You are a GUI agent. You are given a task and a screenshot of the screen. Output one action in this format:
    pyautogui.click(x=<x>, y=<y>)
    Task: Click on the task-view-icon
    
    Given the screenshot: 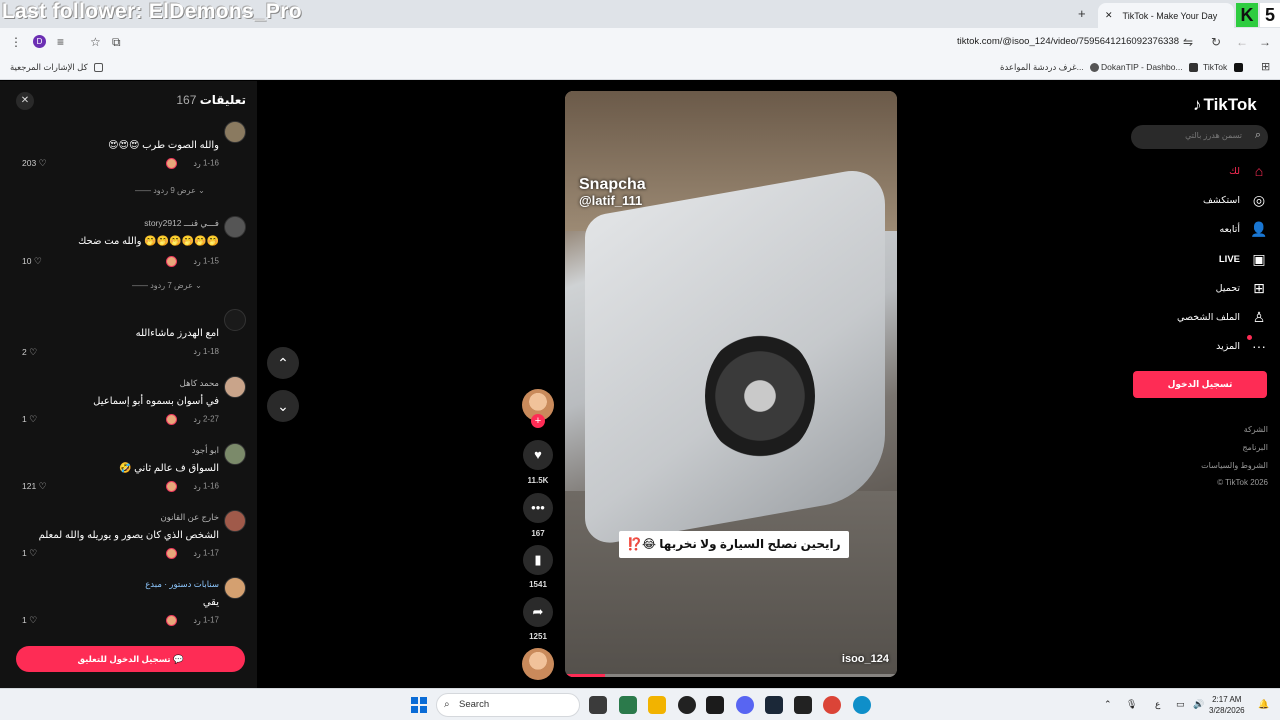 What is the action you would take?
    pyautogui.click(x=598, y=705)
    